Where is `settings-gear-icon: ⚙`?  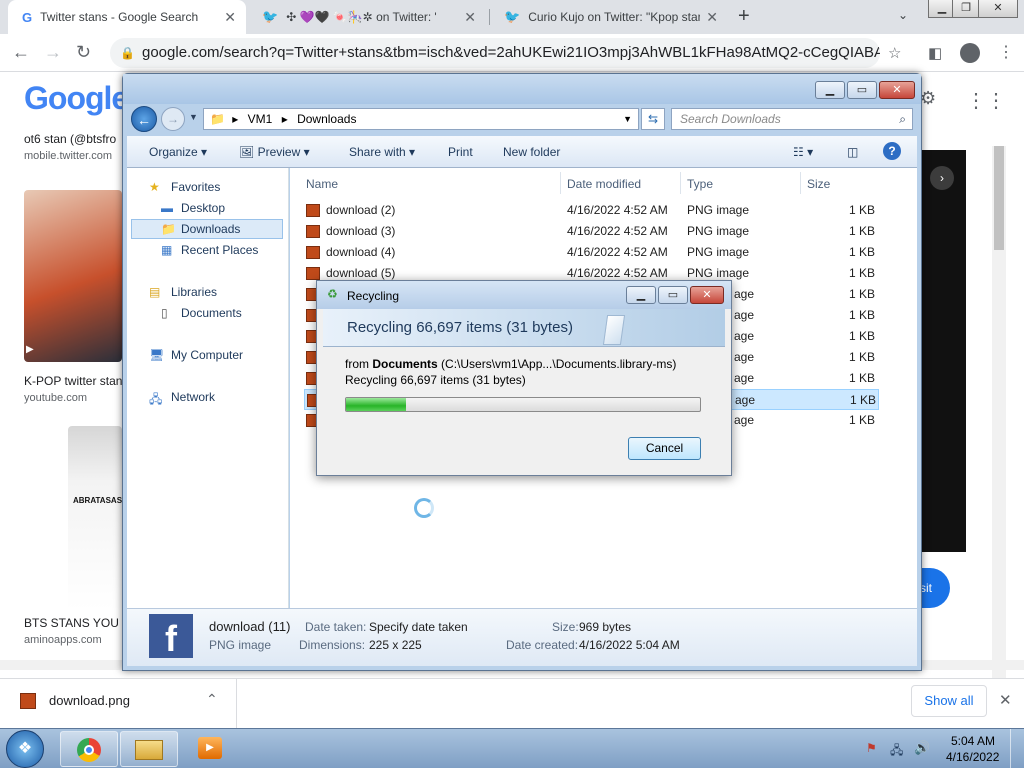
settings-gear-icon: ⚙ is located at coordinates (928, 98).